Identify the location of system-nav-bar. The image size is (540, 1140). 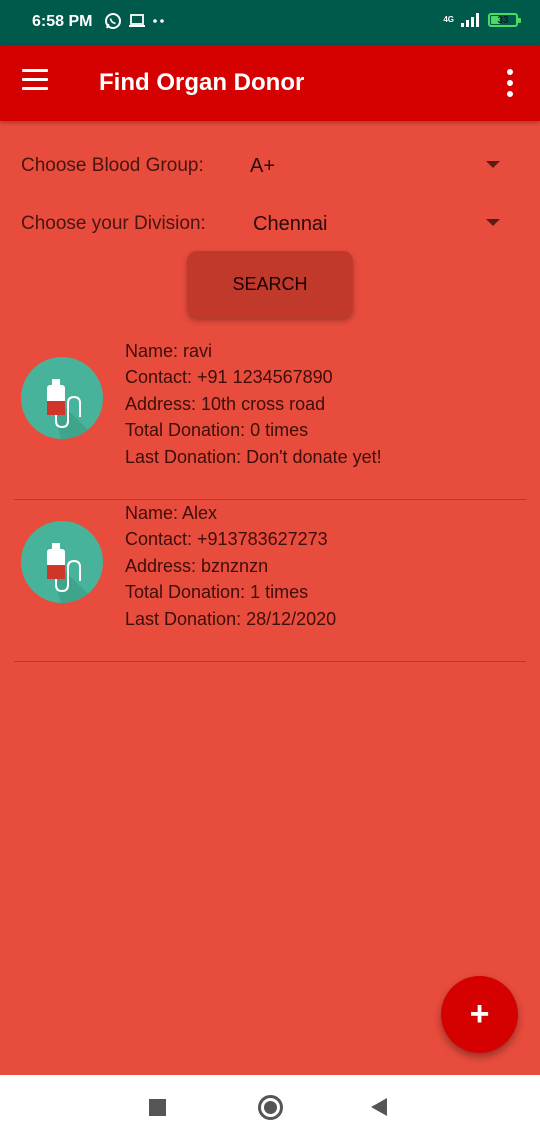
(270, 1107).